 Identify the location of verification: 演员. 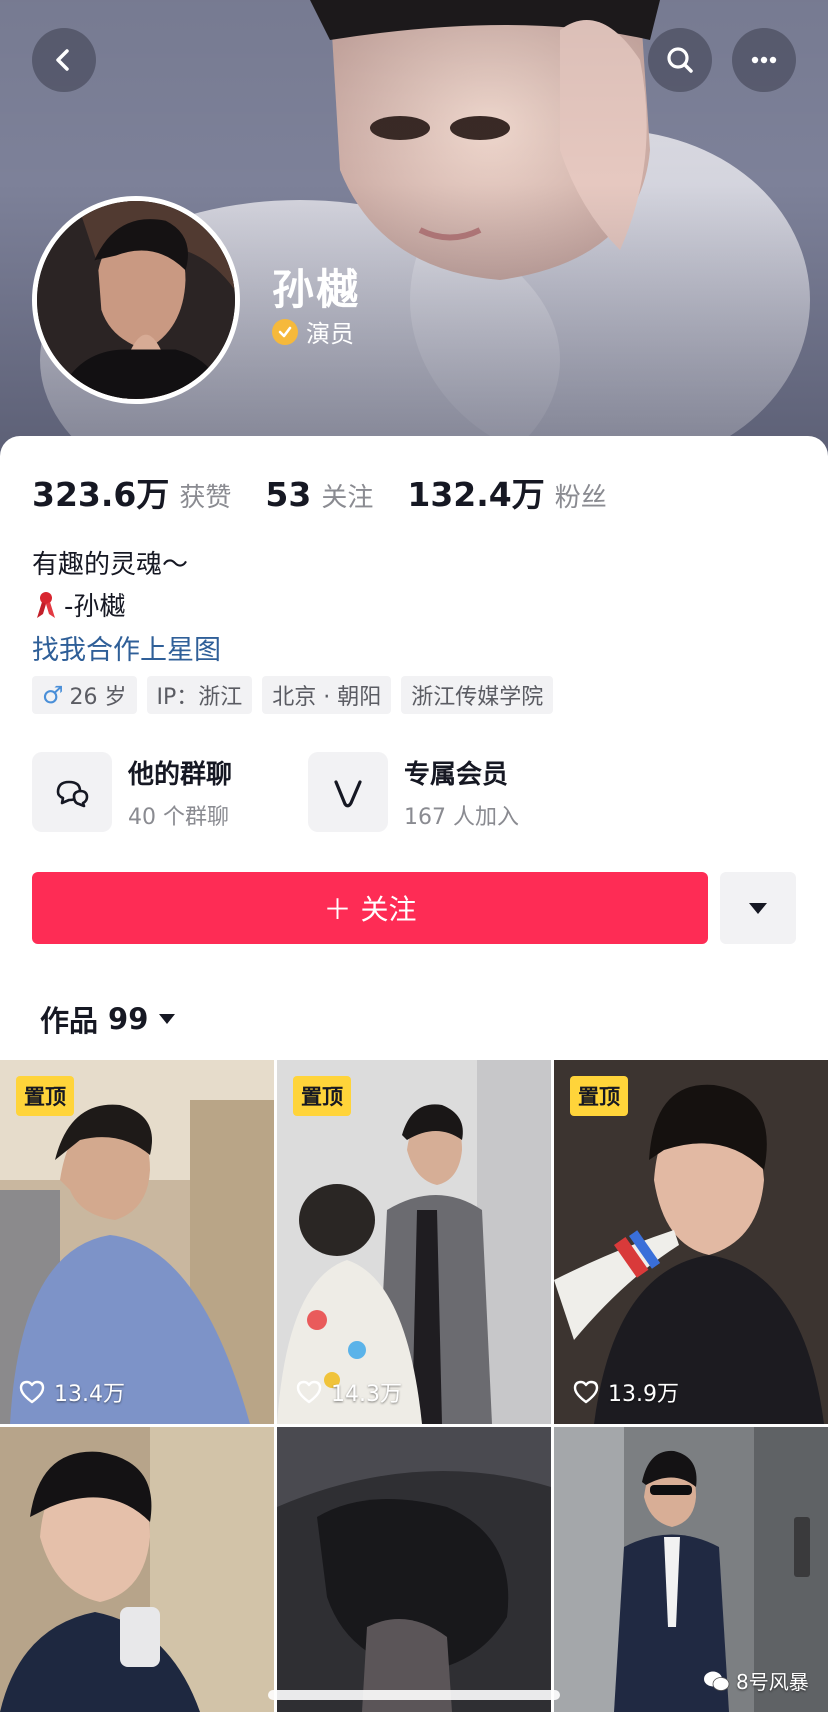
(313, 331).